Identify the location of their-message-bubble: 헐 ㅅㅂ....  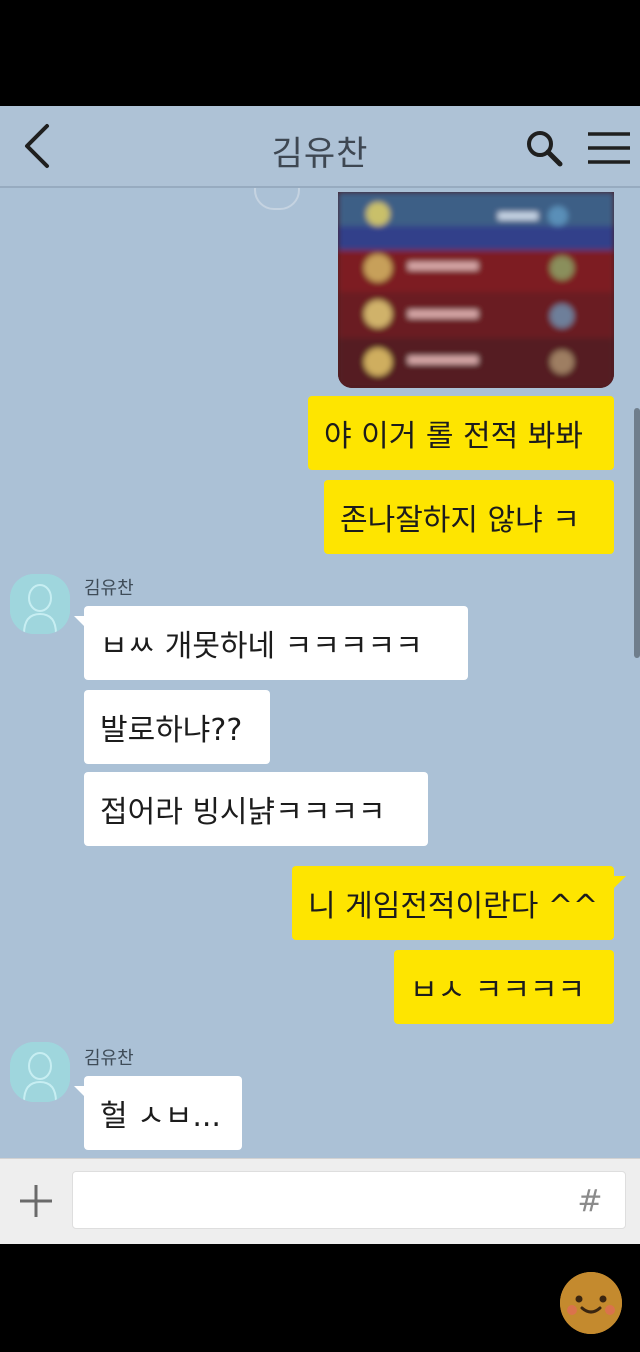
(163, 1113).